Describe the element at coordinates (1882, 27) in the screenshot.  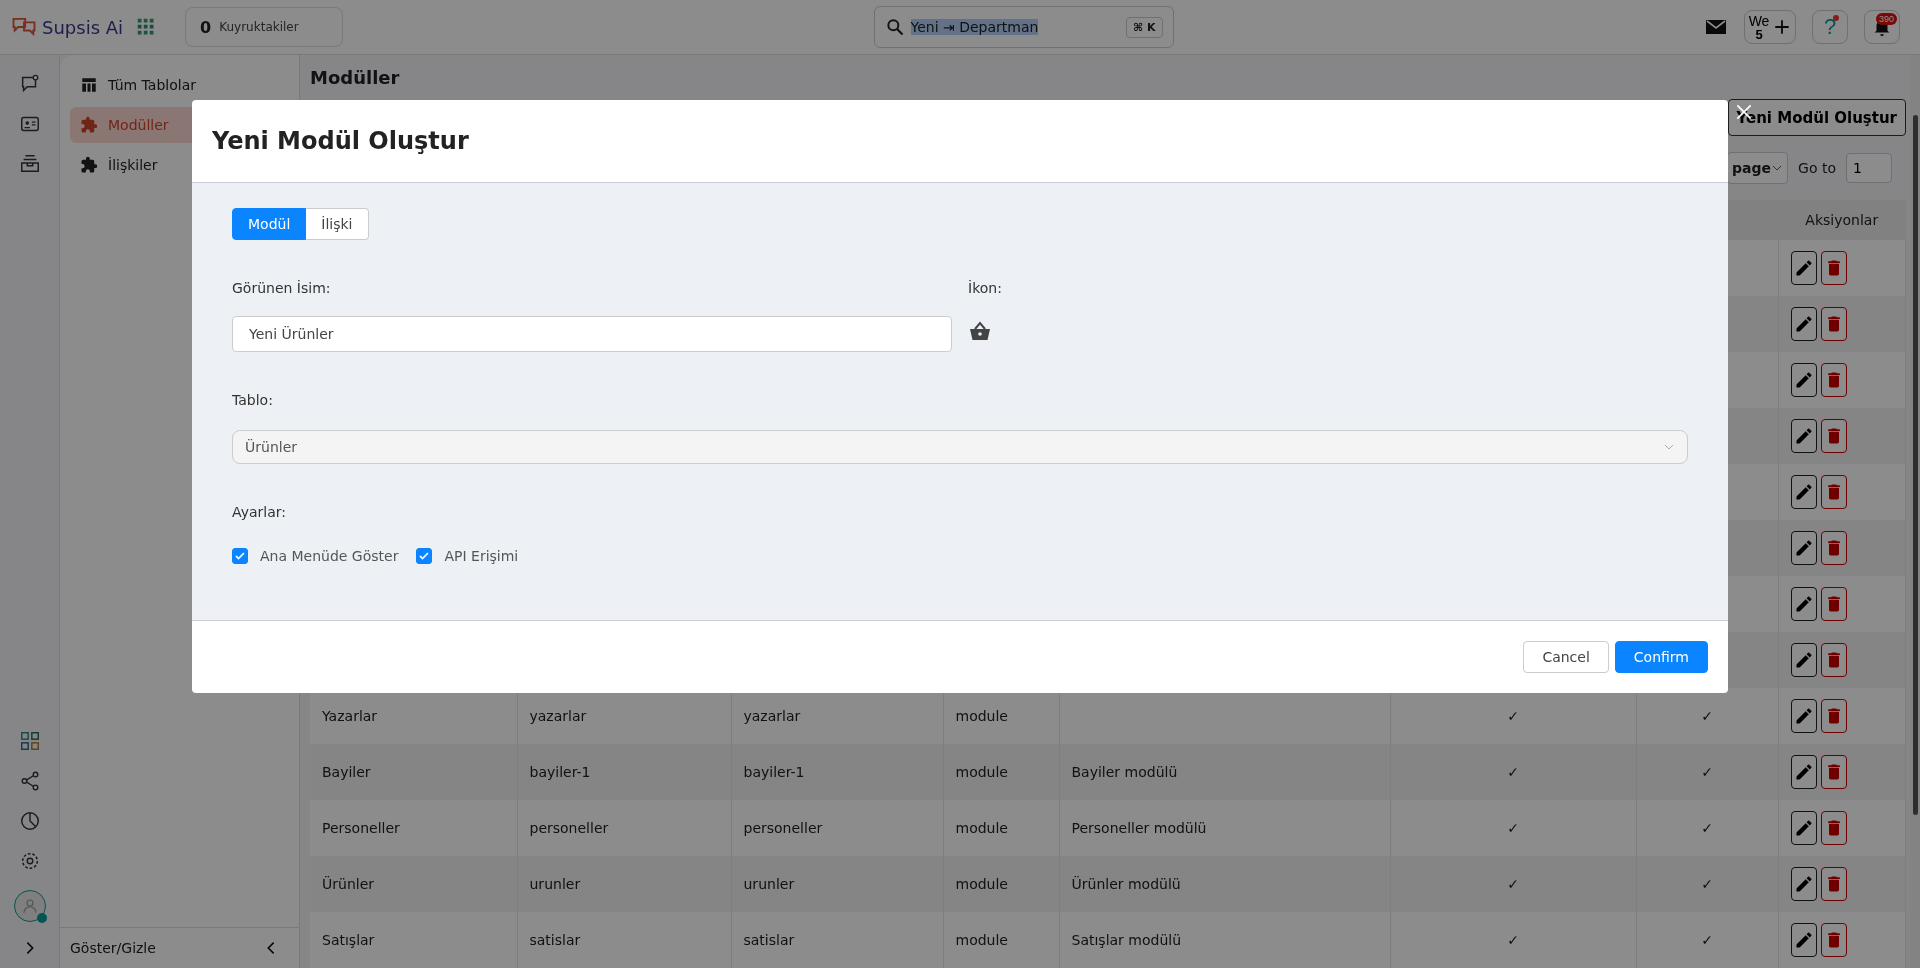
I see `notifications-button: 390` at that location.